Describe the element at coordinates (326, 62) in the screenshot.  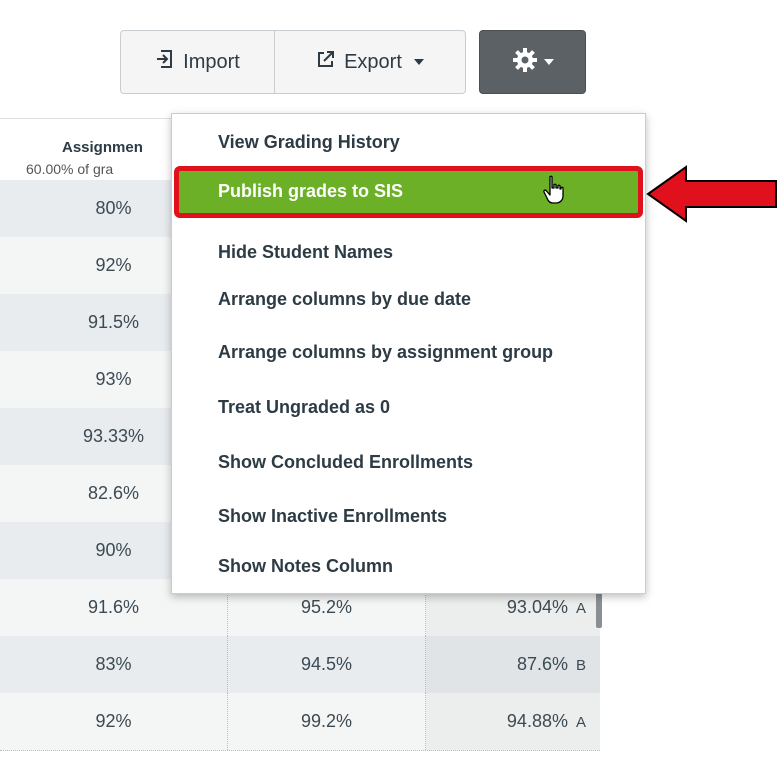
I see `export-icon` at that location.